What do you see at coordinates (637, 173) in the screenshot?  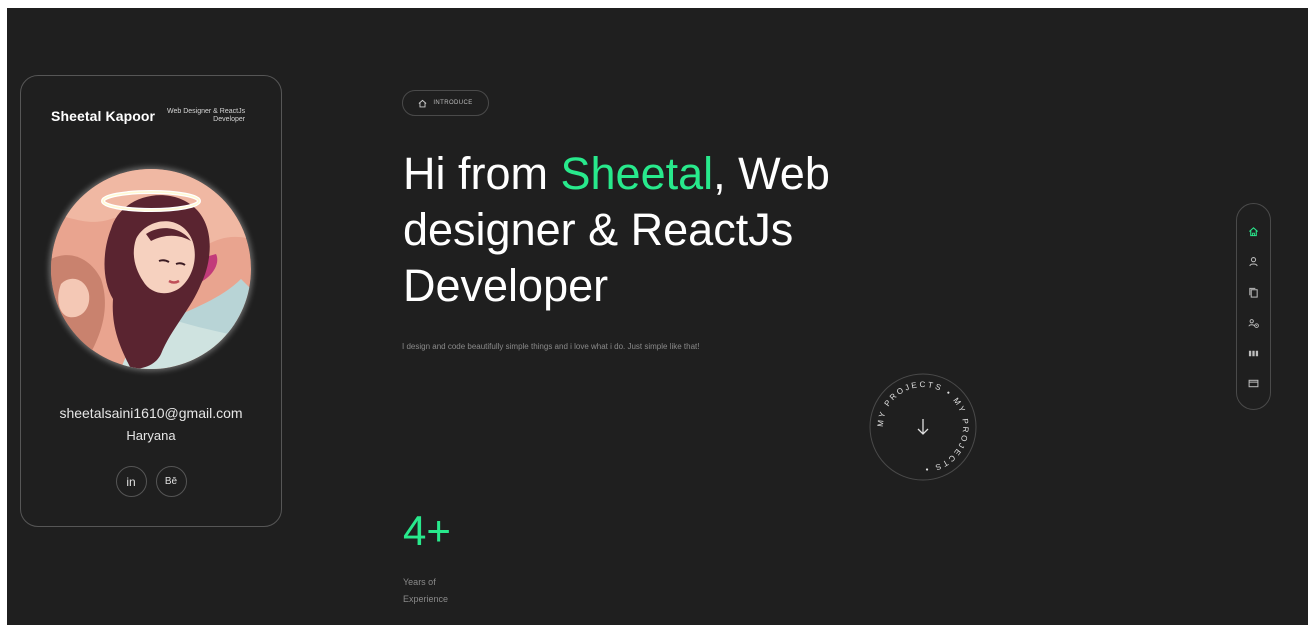 I see `headline-name: Sheetal` at bounding box center [637, 173].